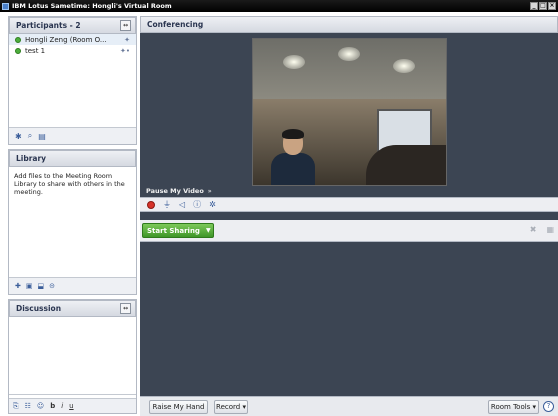  I want to click on discussion-header: Discussion ↔, so click(72, 308).